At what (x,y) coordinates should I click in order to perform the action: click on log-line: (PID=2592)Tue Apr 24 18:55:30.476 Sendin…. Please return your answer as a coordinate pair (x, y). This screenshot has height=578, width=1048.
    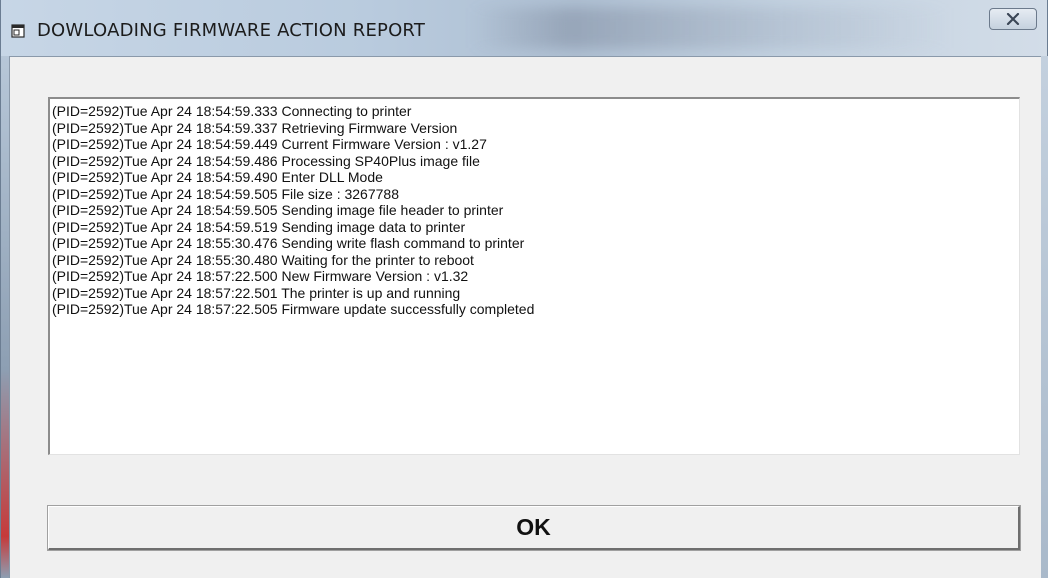
    Looking at the image, I should click on (288, 243).